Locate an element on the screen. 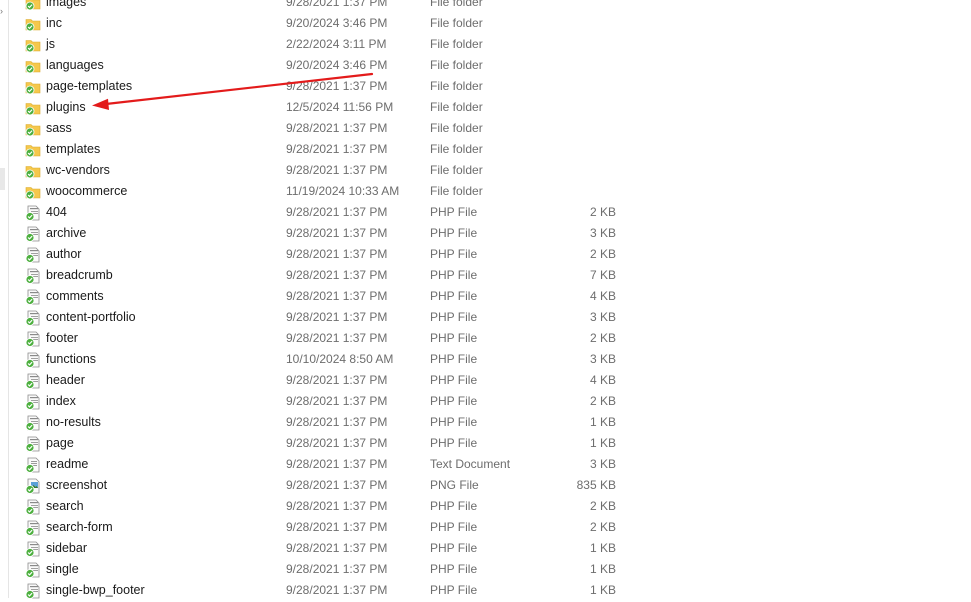 This screenshot has width=971, height=602. file-name: woocommerce is located at coordinates (87, 191).